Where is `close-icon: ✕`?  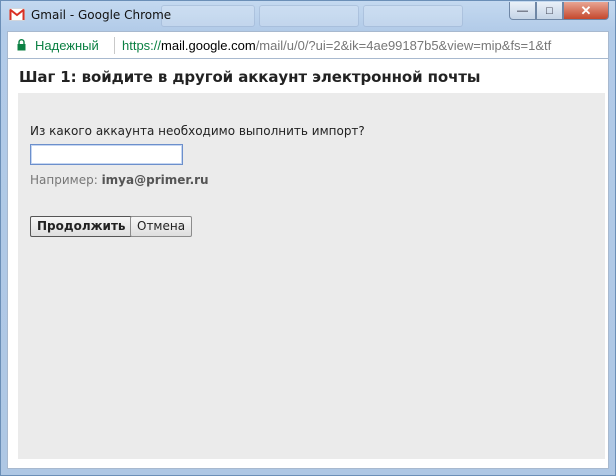 close-icon: ✕ is located at coordinates (586, 10).